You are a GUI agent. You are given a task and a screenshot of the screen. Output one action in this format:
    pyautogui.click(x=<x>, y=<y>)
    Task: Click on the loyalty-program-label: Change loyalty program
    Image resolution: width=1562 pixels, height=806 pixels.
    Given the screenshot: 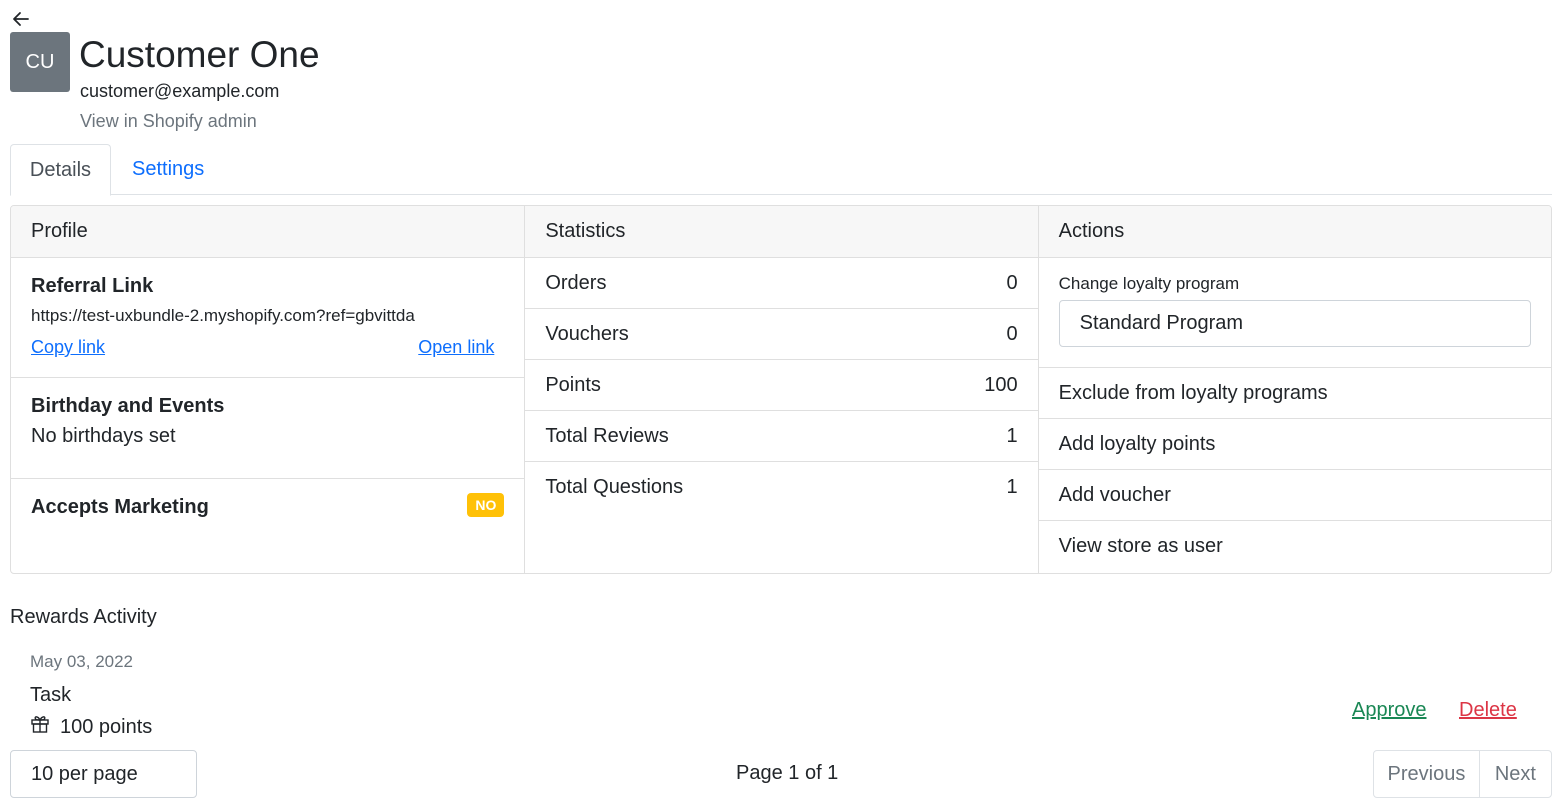 What is the action you would take?
    pyautogui.click(x=1149, y=283)
    